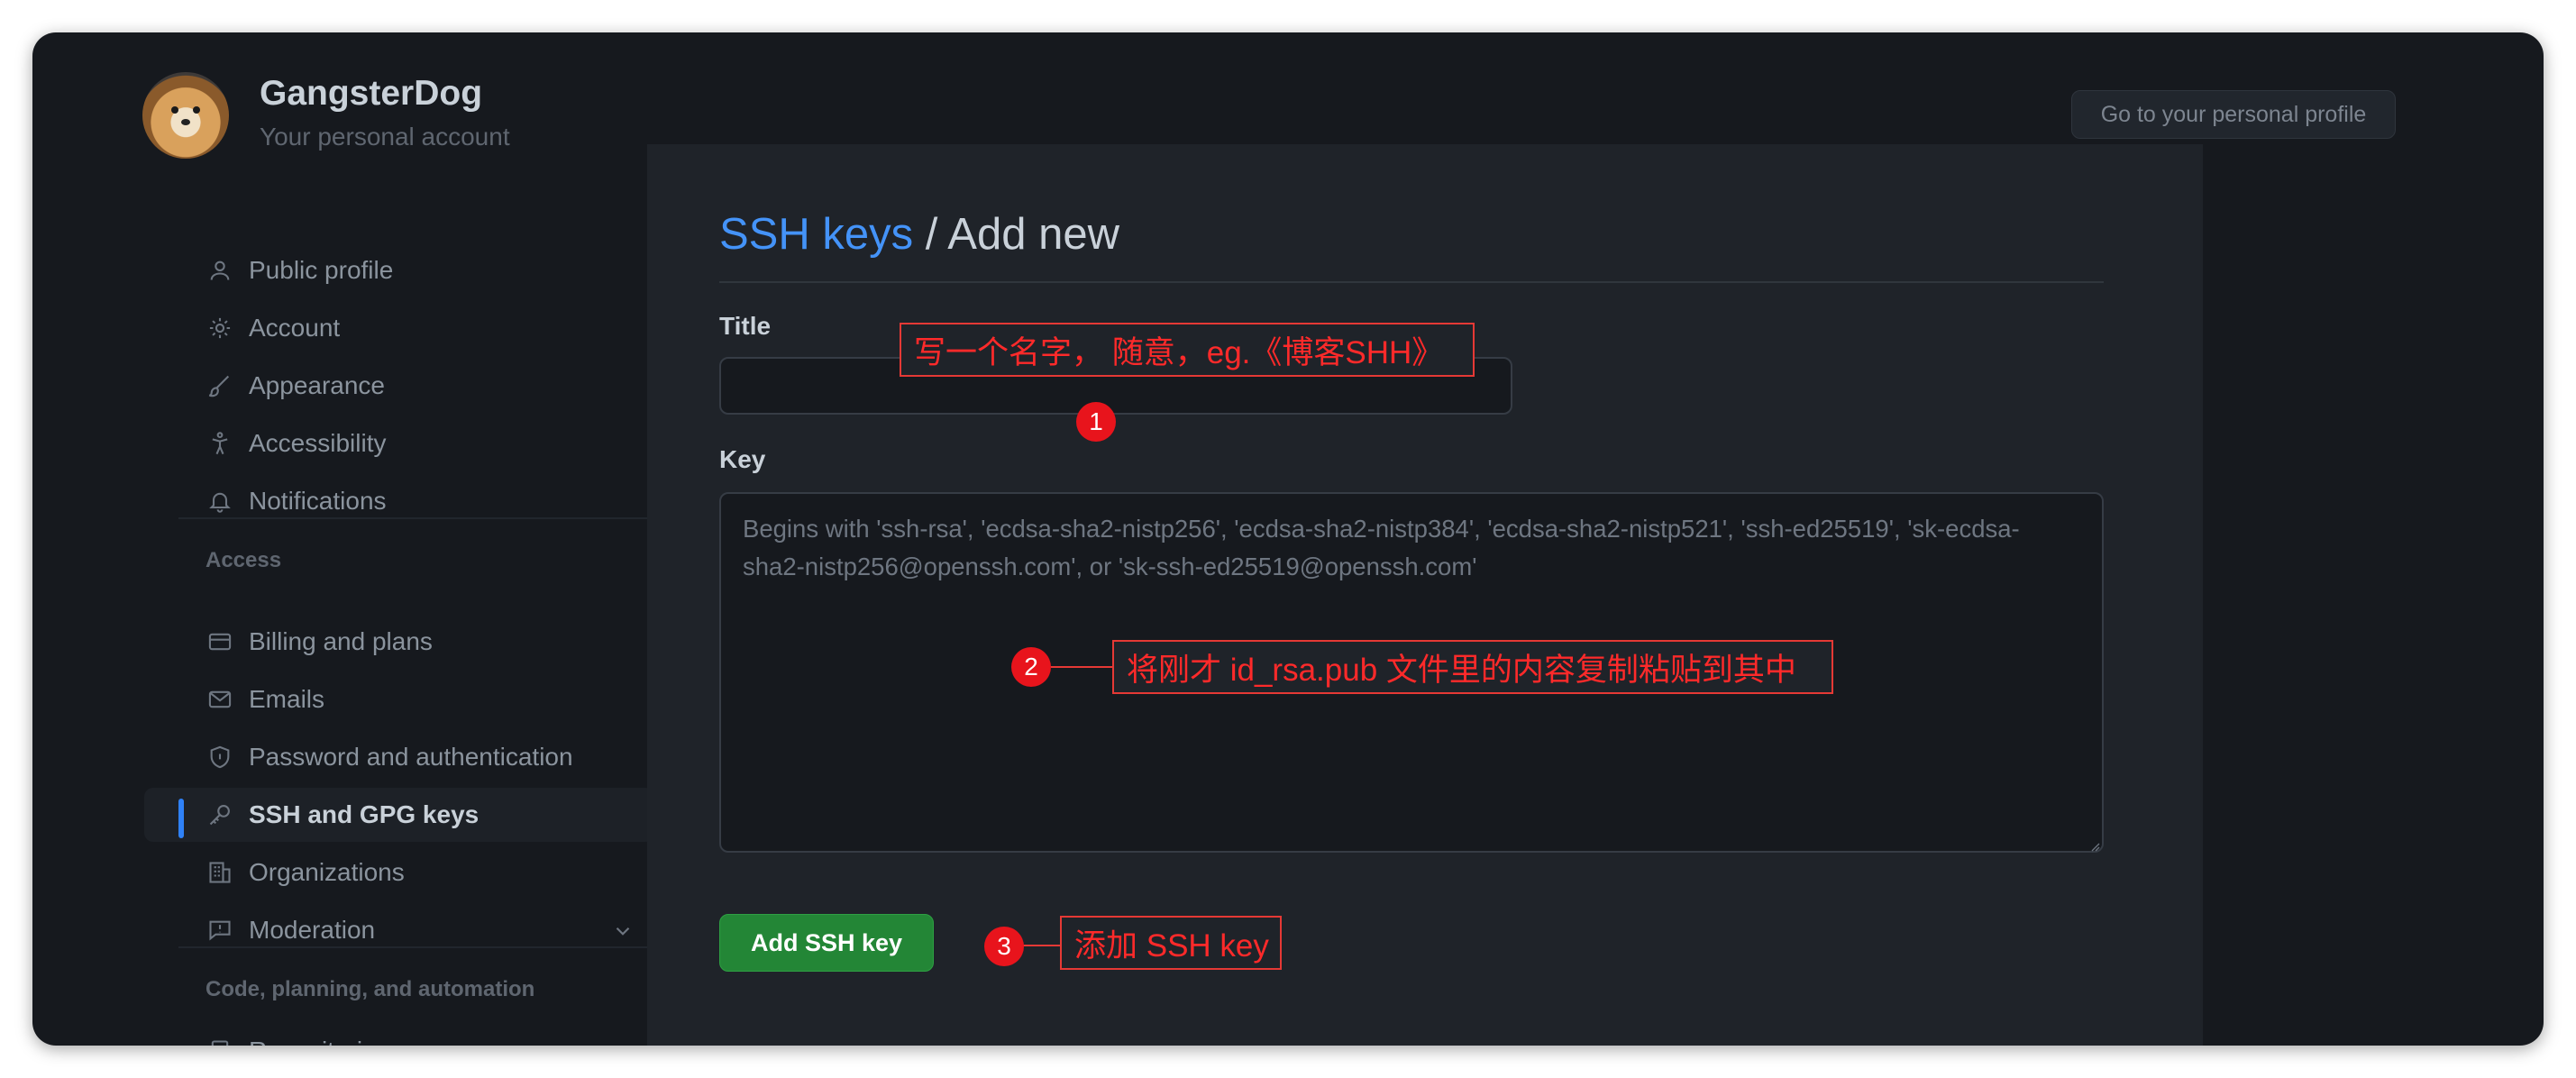 This screenshot has height=1078, width=2576. What do you see at coordinates (1472, 667) in the screenshot?
I see `annotation-2-label: 将刚才 id_rsa.pub 文件里的内容复制粘贴到其中` at bounding box center [1472, 667].